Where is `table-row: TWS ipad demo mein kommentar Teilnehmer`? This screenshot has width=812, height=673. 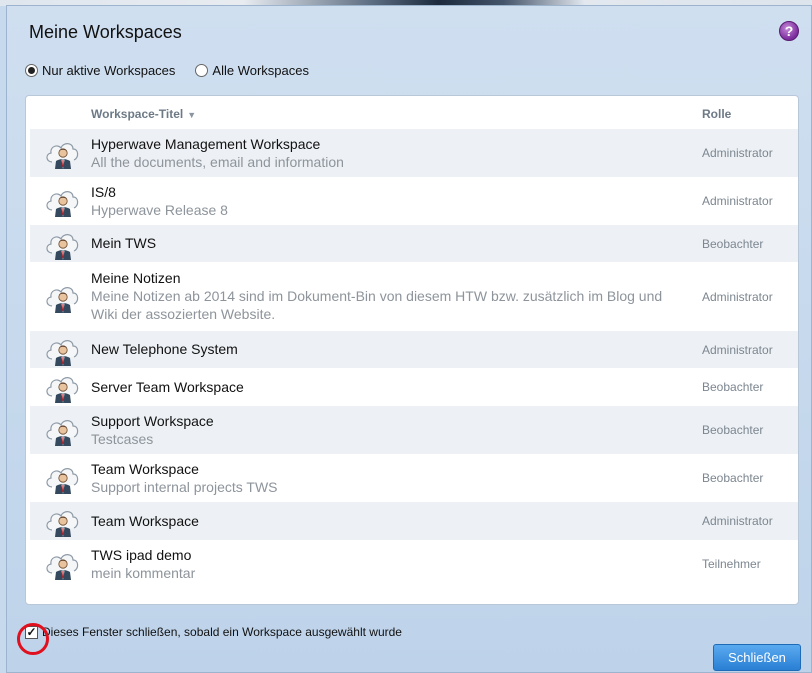 table-row: TWS ipad demo mein kommentar Teilnehmer is located at coordinates (414, 564).